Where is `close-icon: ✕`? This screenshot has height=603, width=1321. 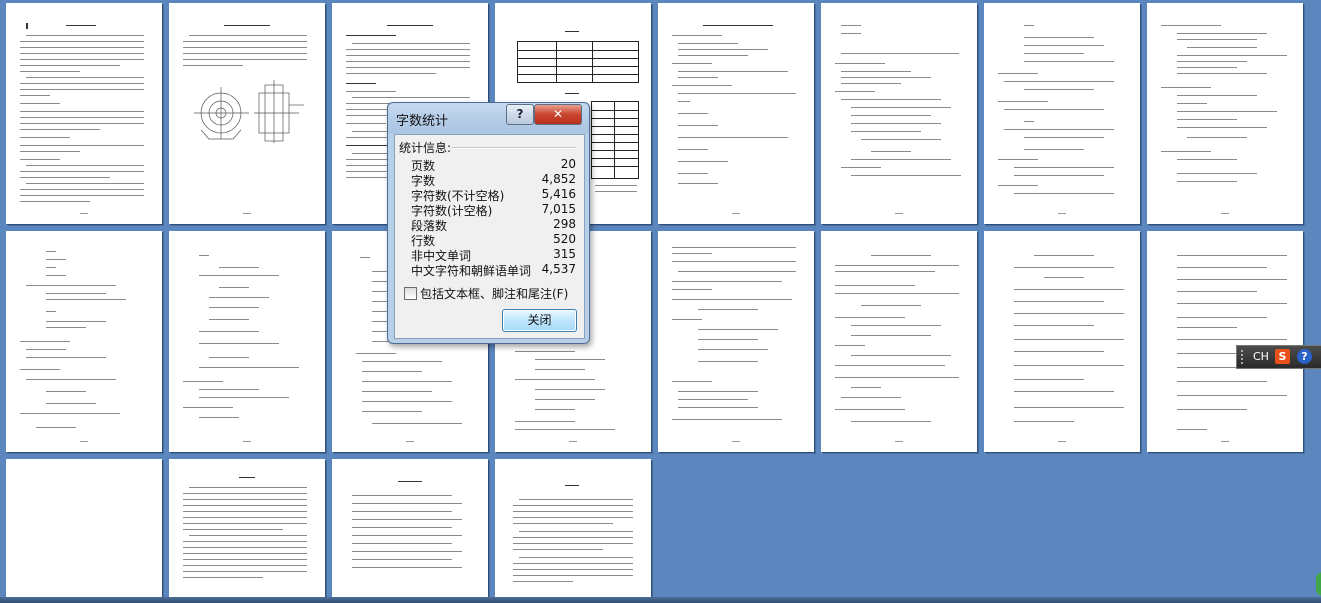
close-icon: ✕ is located at coordinates (558, 114).